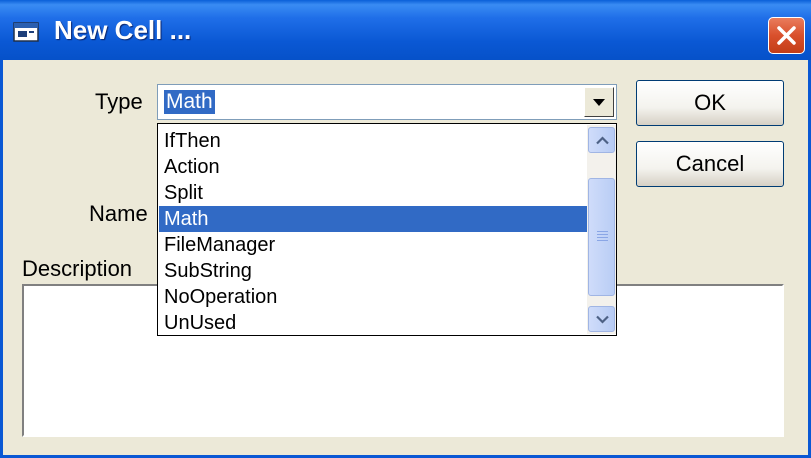 This screenshot has height=458, width=811. Describe the element at coordinates (373, 167) in the screenshot. I see `dropdown-item: Action` at that location.